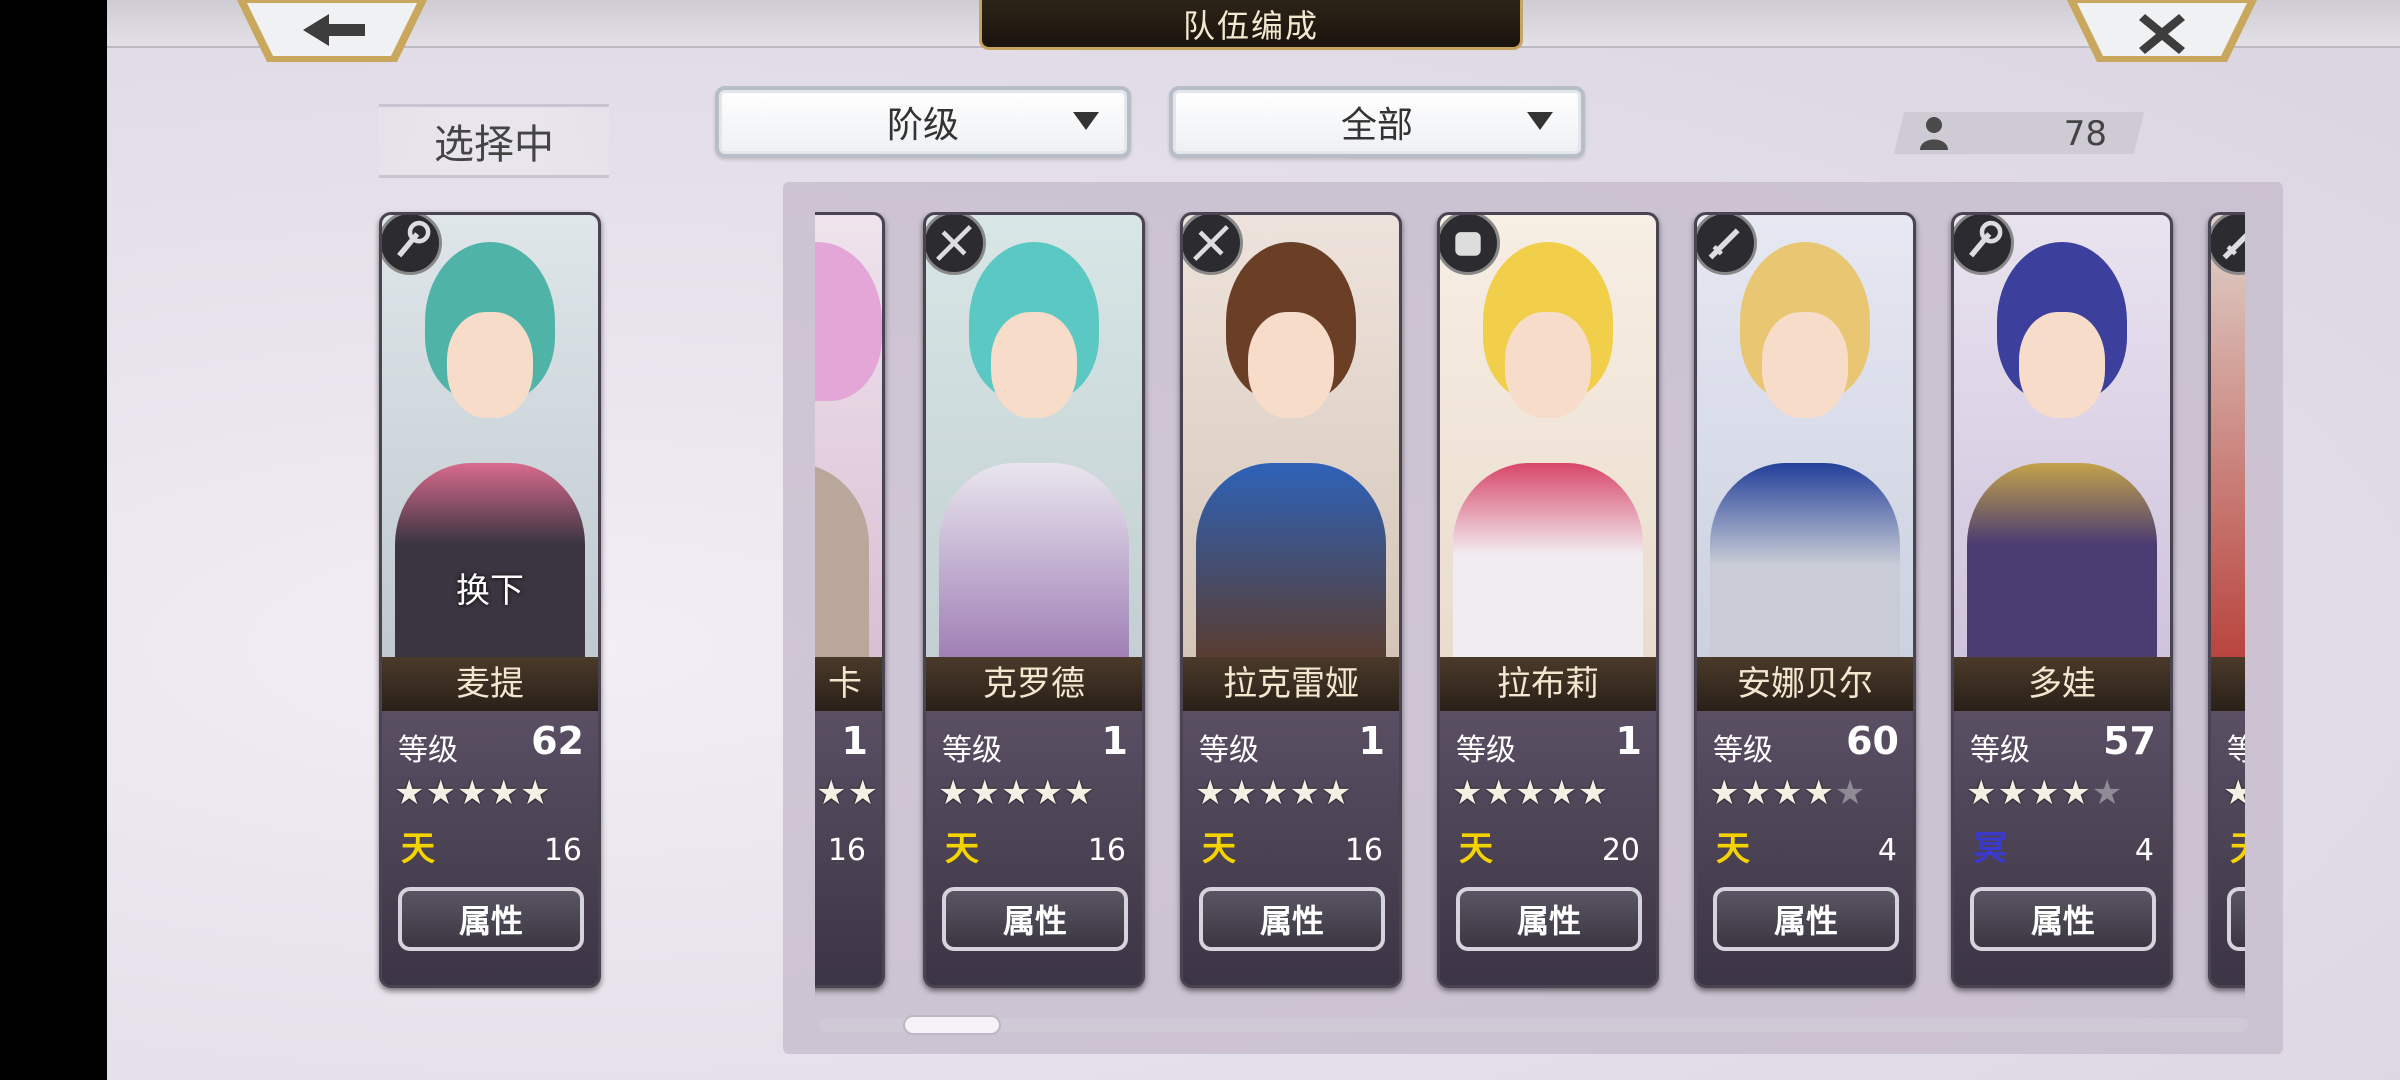  Describe the element at coordinates (1534, 1025) in the screenshot. I see `list-scrollbar` at that location.